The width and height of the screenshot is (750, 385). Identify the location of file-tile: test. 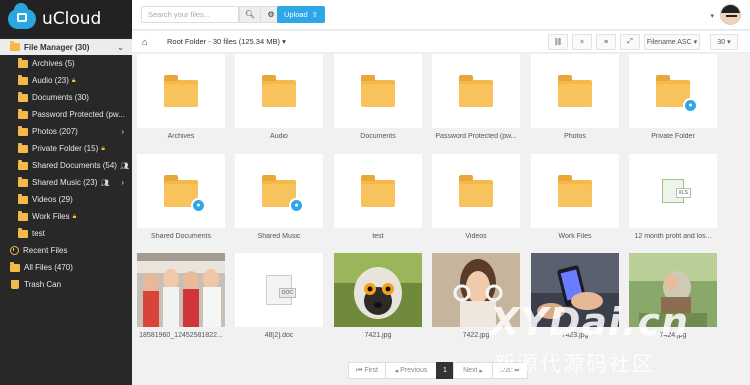
(378, 204).